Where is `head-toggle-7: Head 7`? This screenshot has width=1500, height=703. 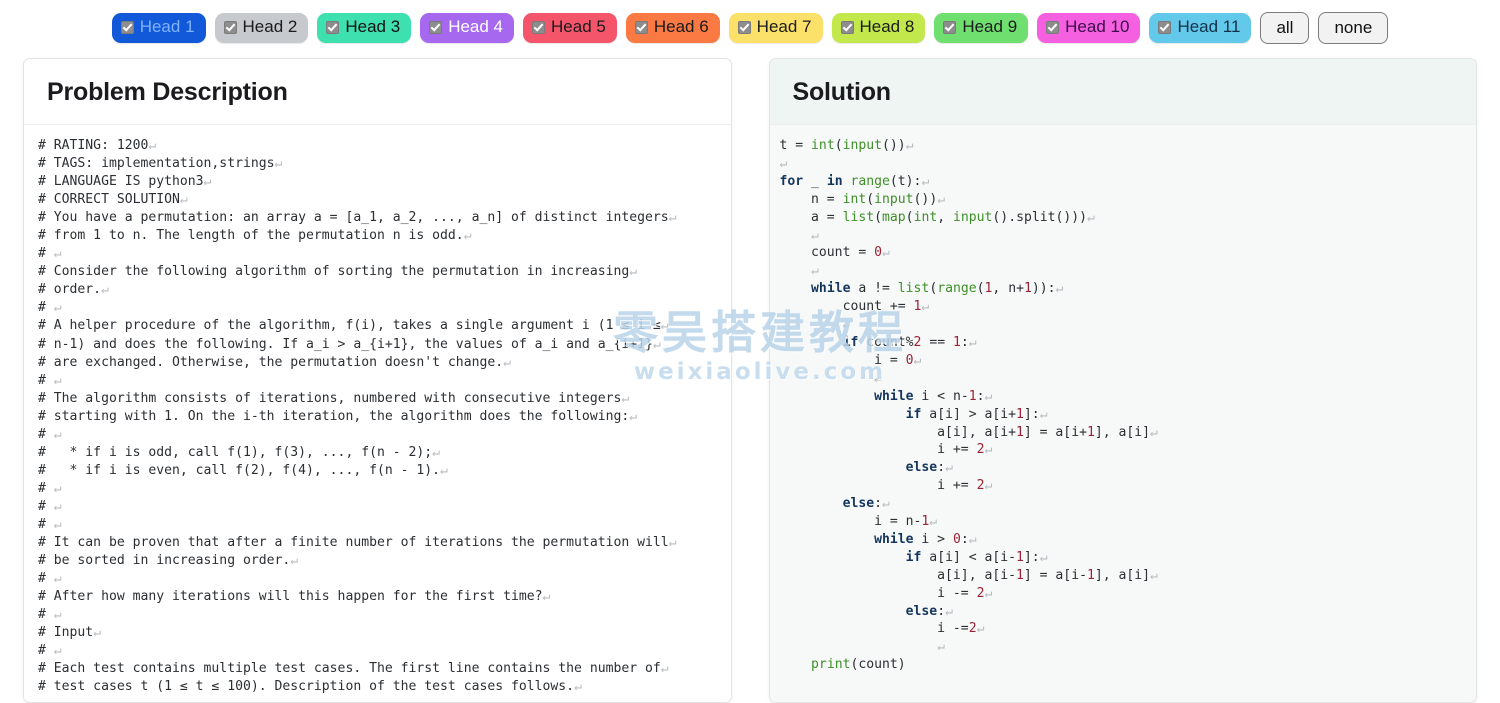
head-toggle-7: Head 7 is located at coordinates (775, 28).